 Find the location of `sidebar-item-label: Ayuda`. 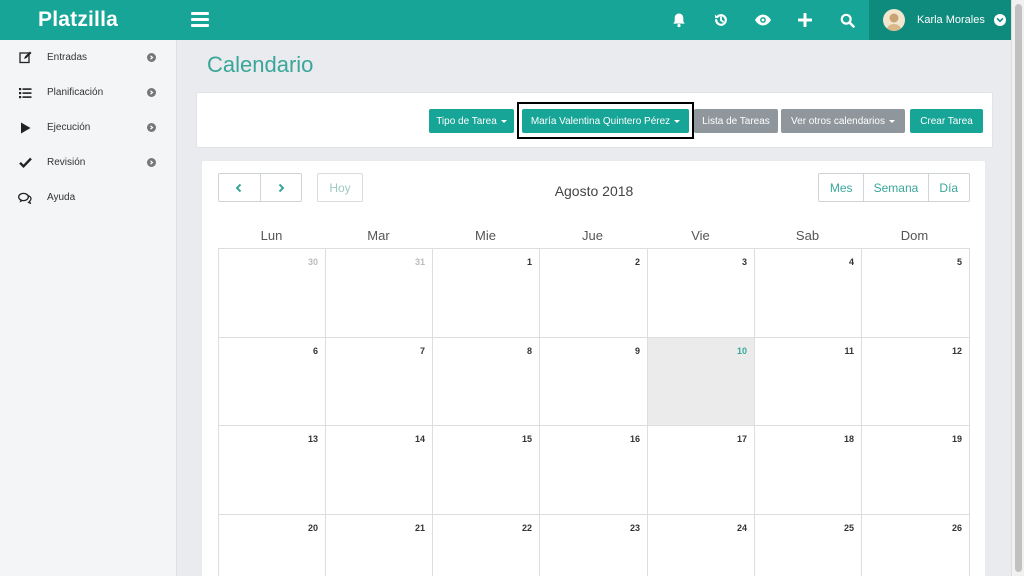

sidebar-item-label: Ayuda is located at coordinates (61, 197).